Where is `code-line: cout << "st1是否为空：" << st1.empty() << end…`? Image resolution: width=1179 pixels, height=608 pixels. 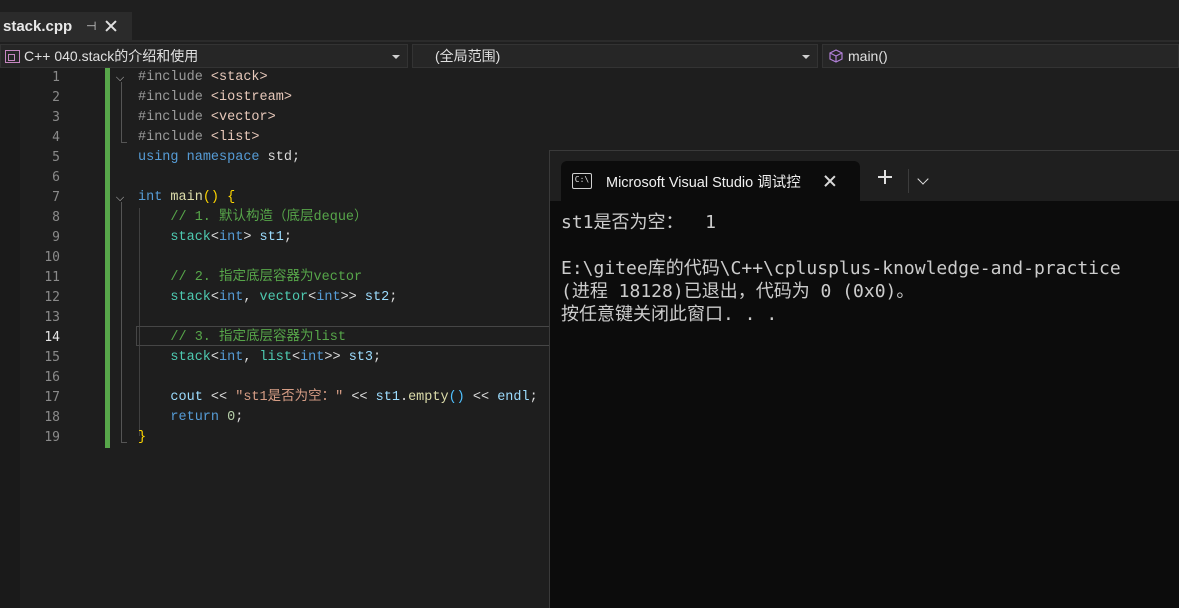 code-line: cout << "st1是否为空：" << st1.empty() << end… is located at coordinates (338, 398).